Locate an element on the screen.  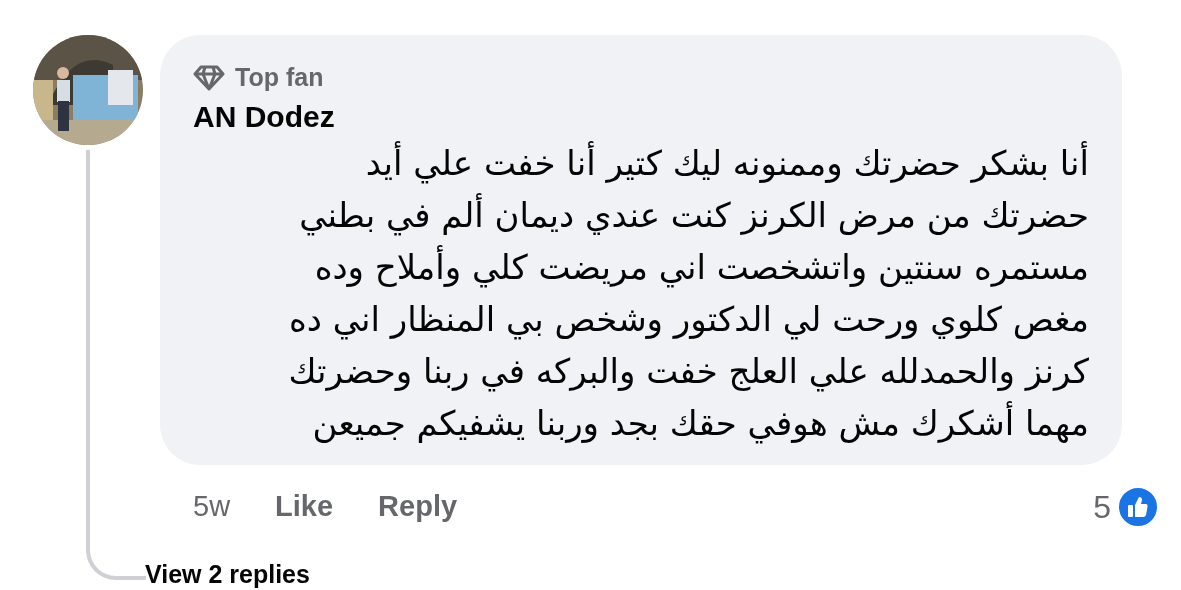
author-name: AN Dodez is located at coordinates (264, 116).